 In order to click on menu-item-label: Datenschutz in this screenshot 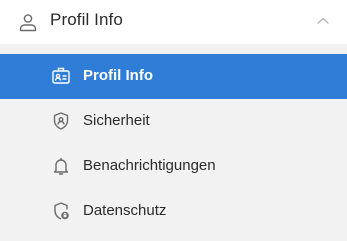, I will do `click(125, 210)`.